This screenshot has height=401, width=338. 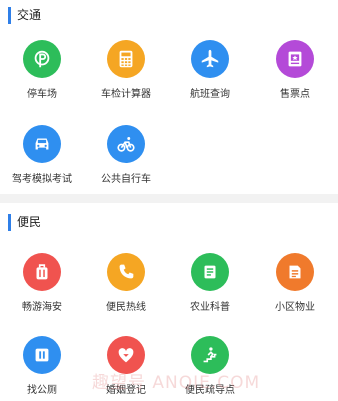 I want to click on section-header-transport: 交通, so click(x=20, y=15).